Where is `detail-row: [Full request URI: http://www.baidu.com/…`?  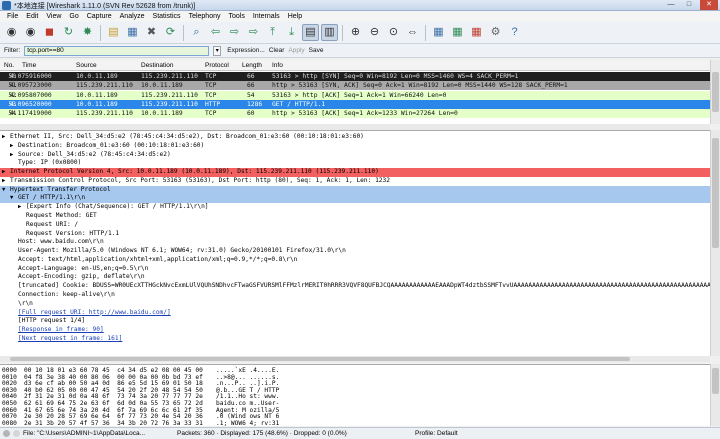
detail-row: [Full request URI: http://www.baidu.com/… is located at coordinates (355, 313).